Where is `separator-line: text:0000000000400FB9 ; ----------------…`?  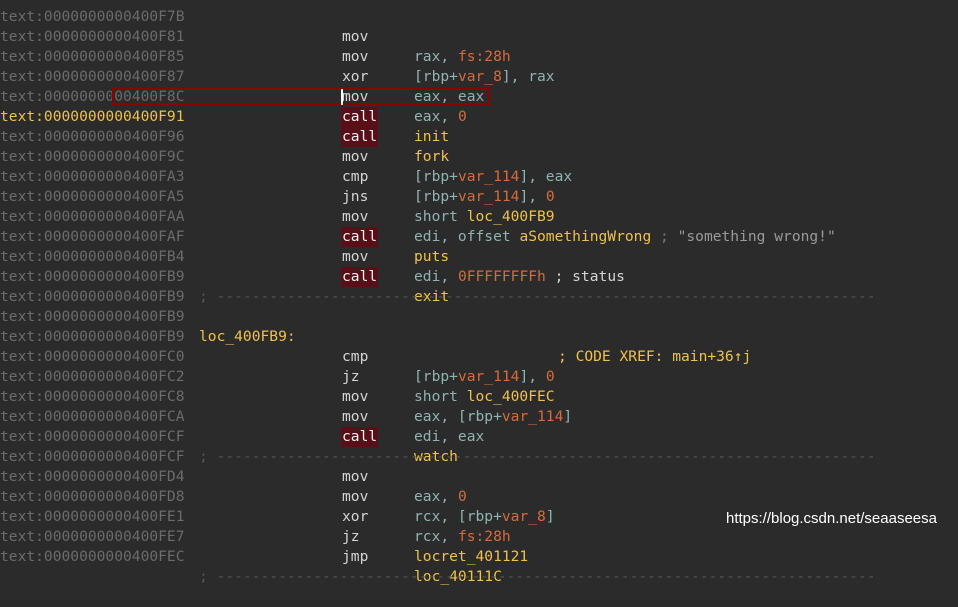 separator-line: text:0000000000400FB9 ; ----------------… is located at coordinates (479, 276).